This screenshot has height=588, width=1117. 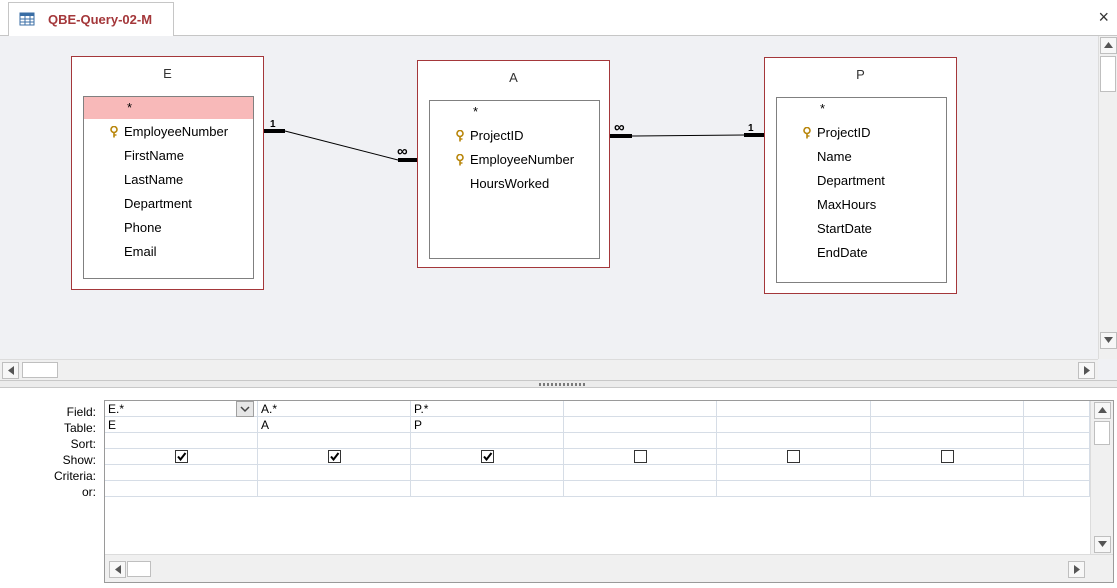 I want to click on grid-cell-field: A.*, so click(x=334, y=409).